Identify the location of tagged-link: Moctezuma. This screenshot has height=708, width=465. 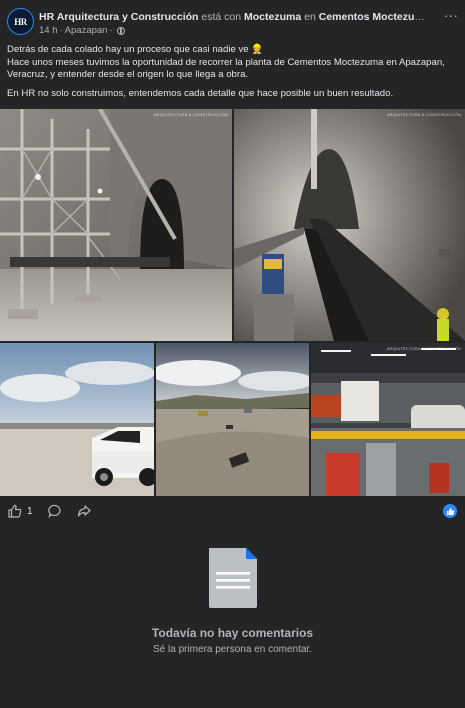
(272, 17).